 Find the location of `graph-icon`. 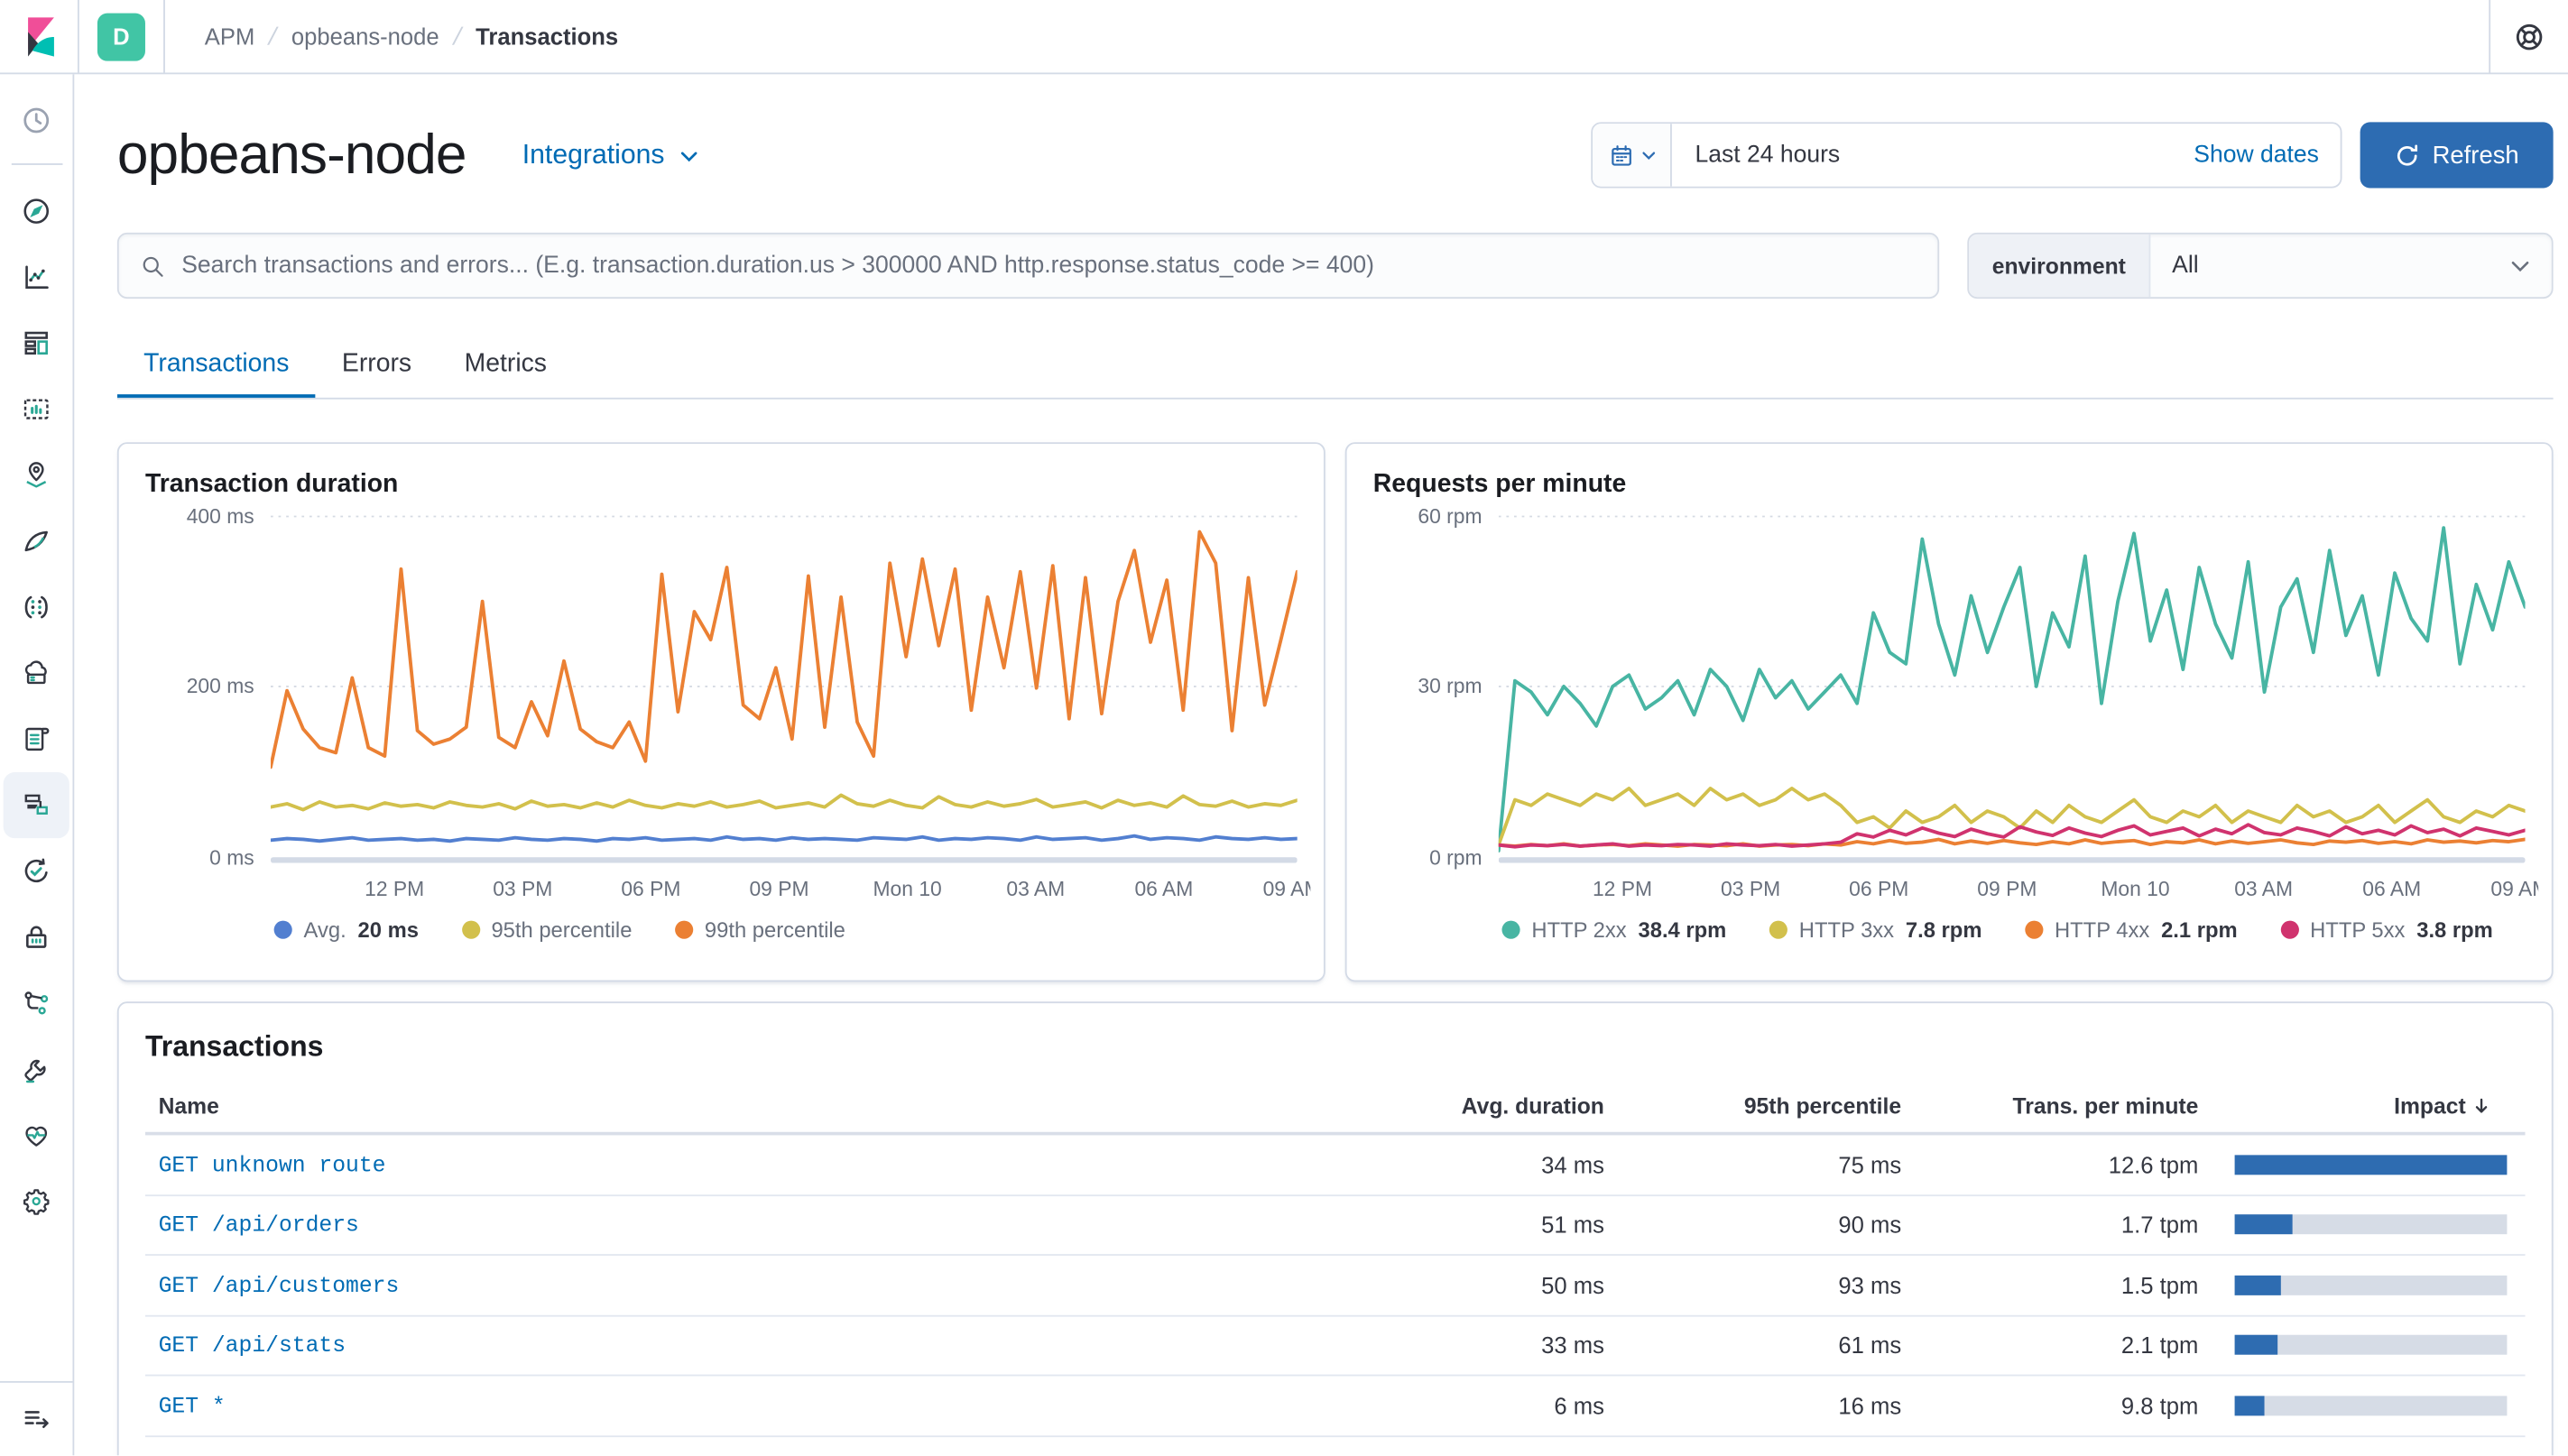

graph-icon is located at coordinates (36, 607).